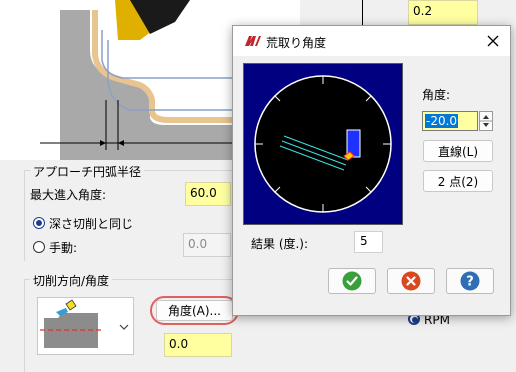 The height and width of the screenshot is (372, 516). Describe the element at coordinates (280, 244) in the screenshot. I see `result-label: 結果 (度.):` at that location.